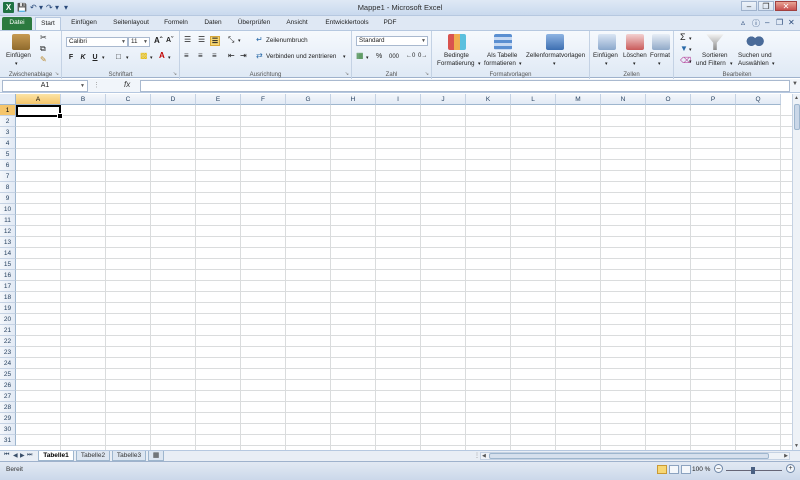 This screenshot has width=800, height=480. Describe the element at coordinates (8, 165) in the screenshot. I see `row-header: 6` at that location.